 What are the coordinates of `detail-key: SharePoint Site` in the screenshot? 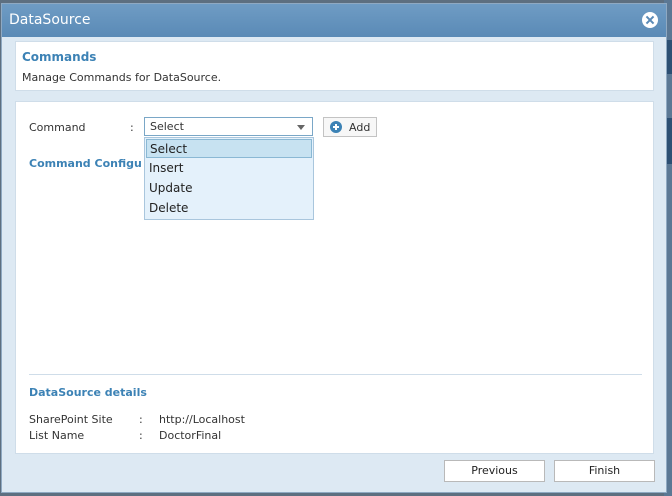 It's located at (71, 419).